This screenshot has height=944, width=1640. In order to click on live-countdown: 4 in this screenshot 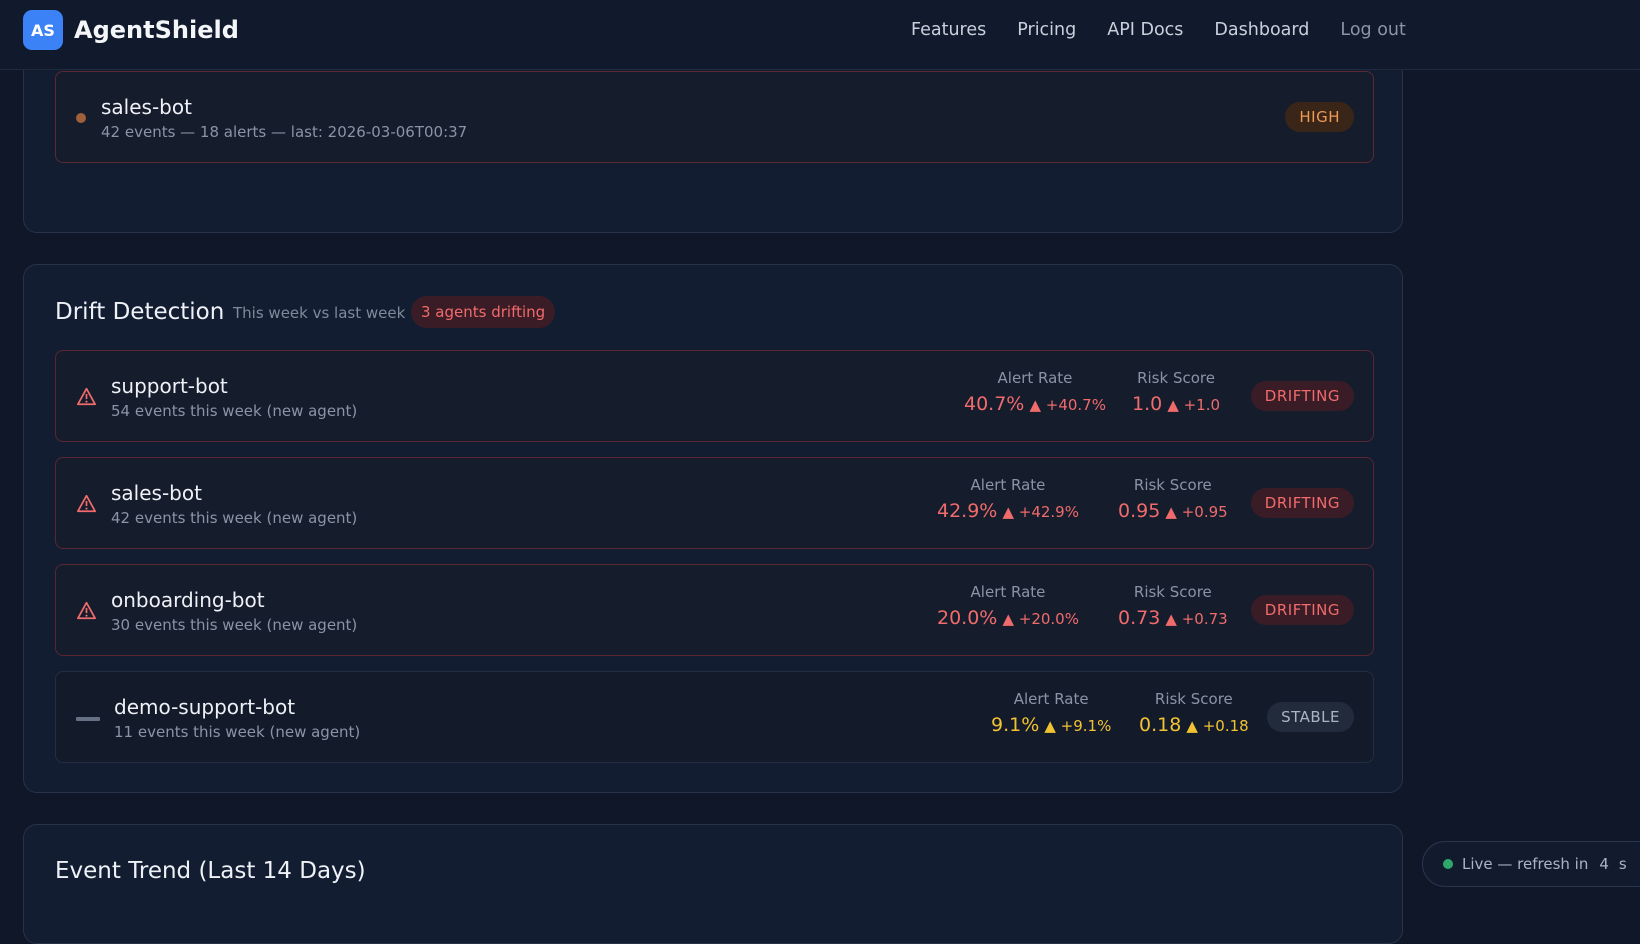, I will do `click(1604, 864)`.